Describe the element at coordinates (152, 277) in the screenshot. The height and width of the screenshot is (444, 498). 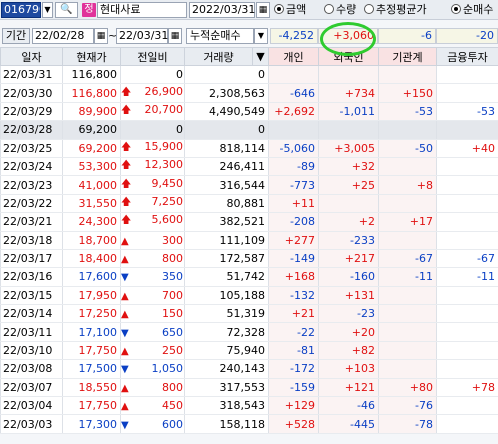
I see `cell-change: ▼ 350` at that location.